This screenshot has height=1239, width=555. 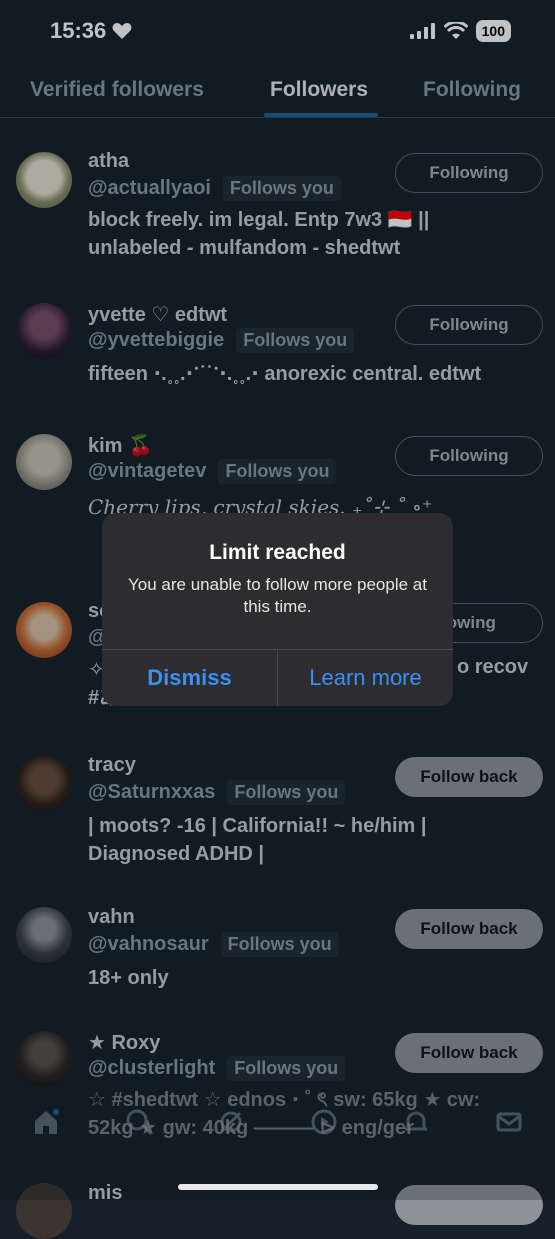 What do you see at coordinates (277, 552) in the screenshot?
I see `alert-title: Limit reached` at bounding box center [277, 552].